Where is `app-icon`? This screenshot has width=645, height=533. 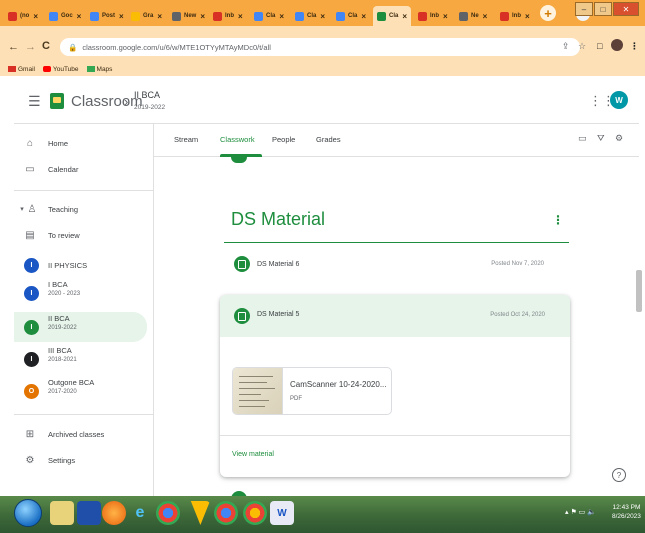
app-icon is located at coordinates (200, 513).